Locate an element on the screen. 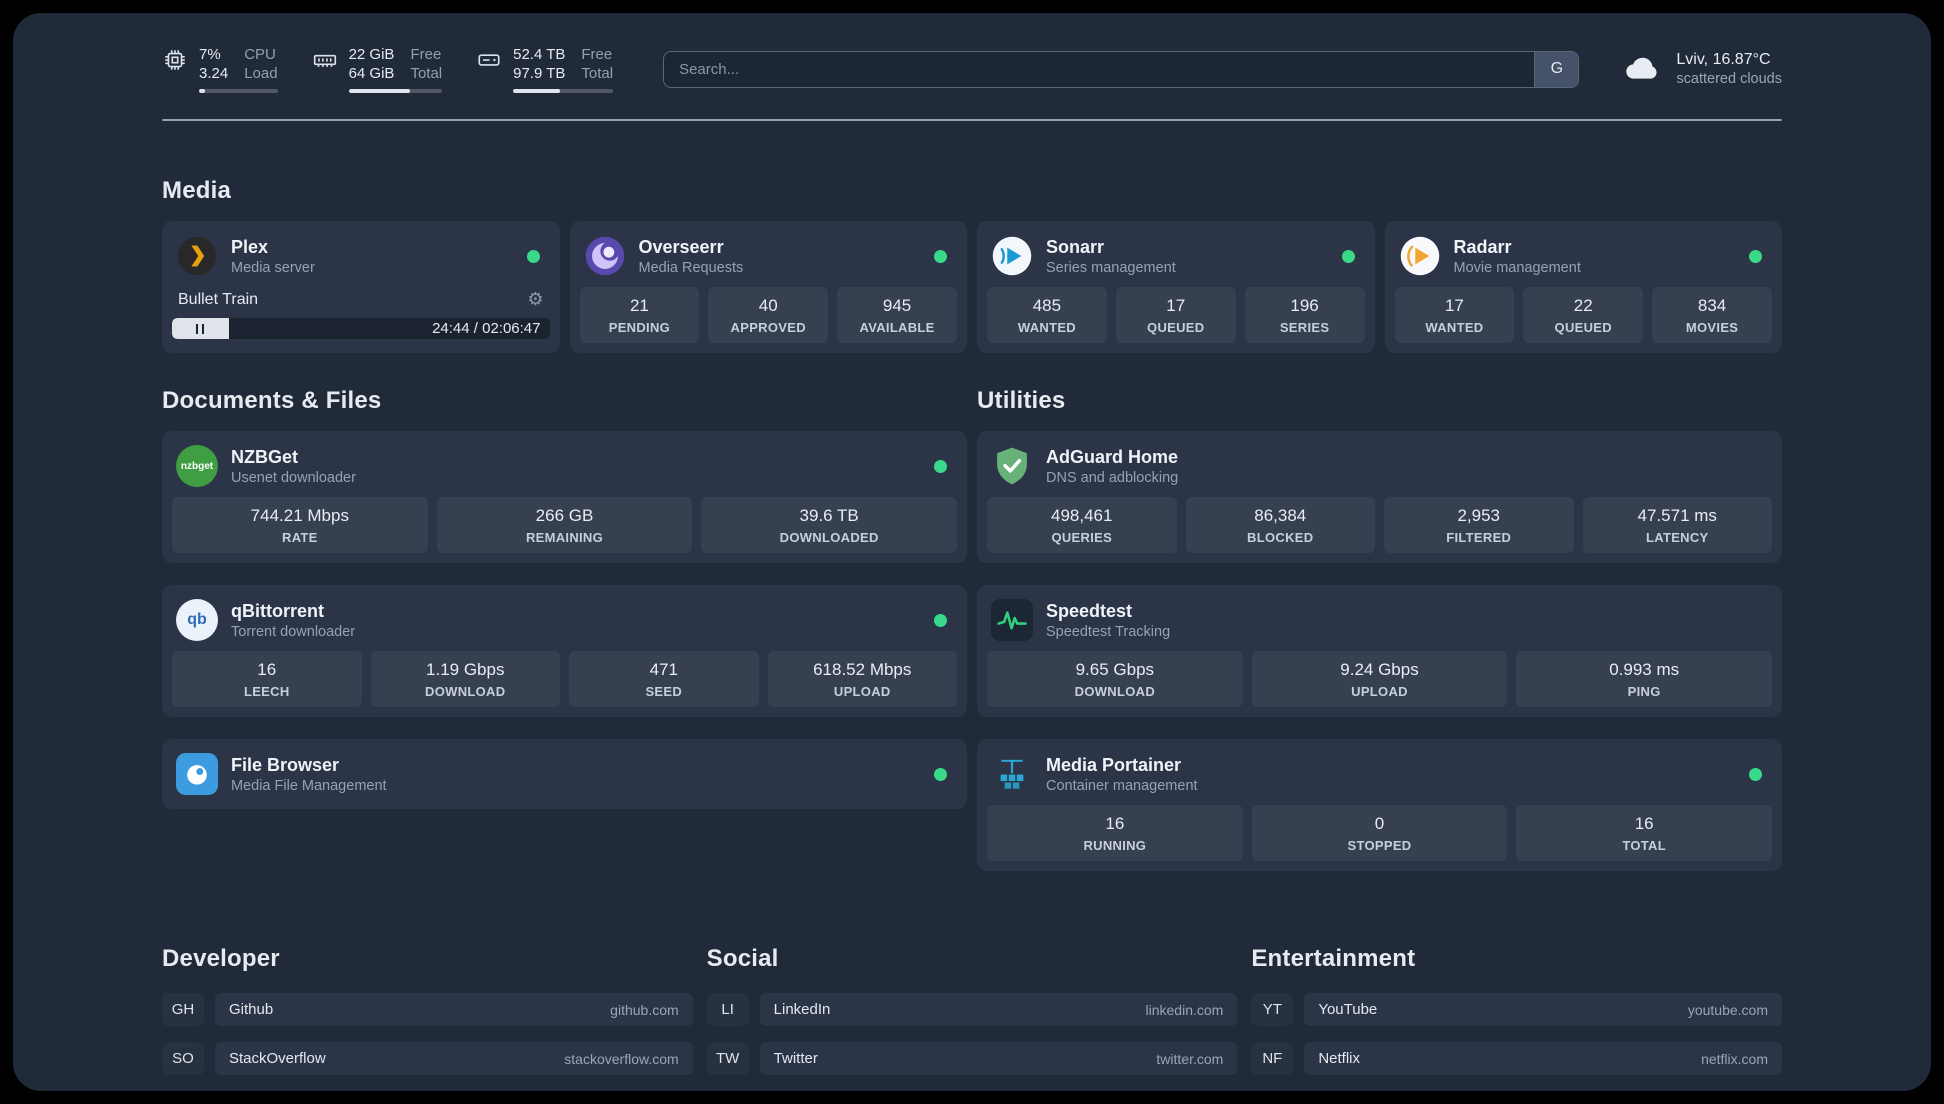 Image resolution: width=1944 pixels, height=1104 pixels. bookmark-url: stackoverflow.com is located at coordinates (621, 1058).